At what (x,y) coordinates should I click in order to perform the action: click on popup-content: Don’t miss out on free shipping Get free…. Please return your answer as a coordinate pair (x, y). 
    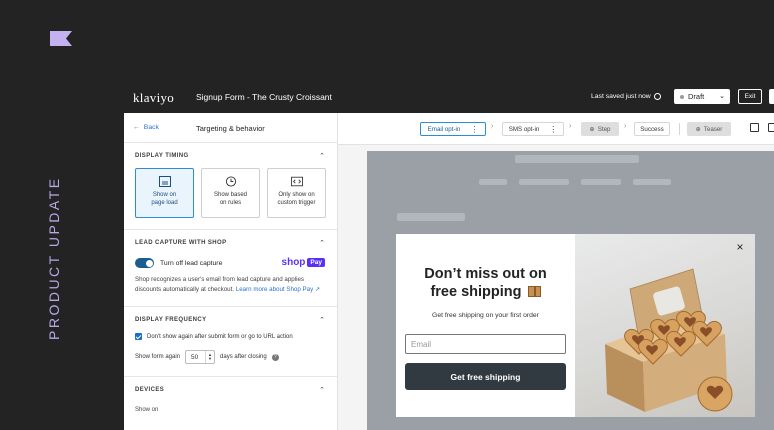
    Looking at the image, I should click on (485, 325).